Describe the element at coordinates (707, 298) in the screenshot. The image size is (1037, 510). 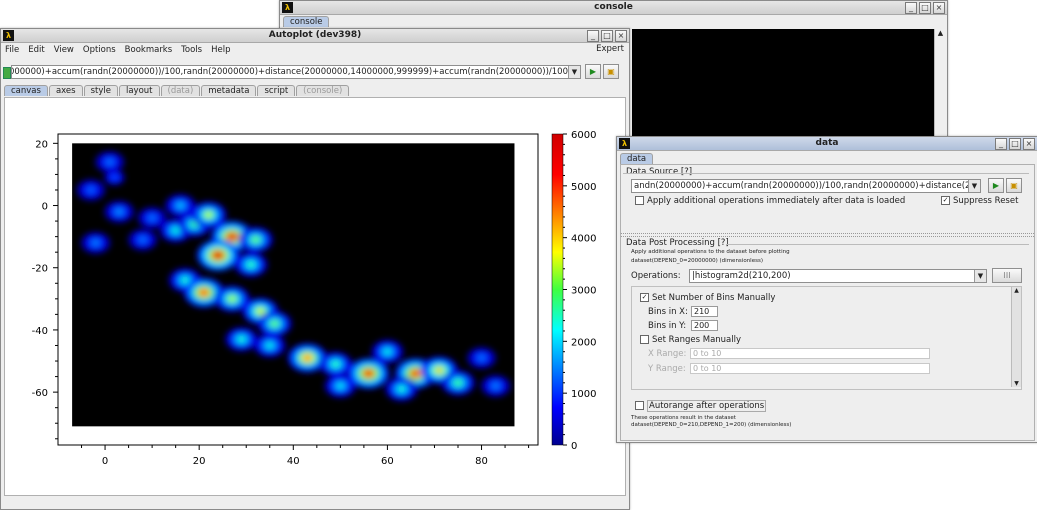
I see `set-bins-checkbox: ✓ Set Number of Bins Manually` at that location.